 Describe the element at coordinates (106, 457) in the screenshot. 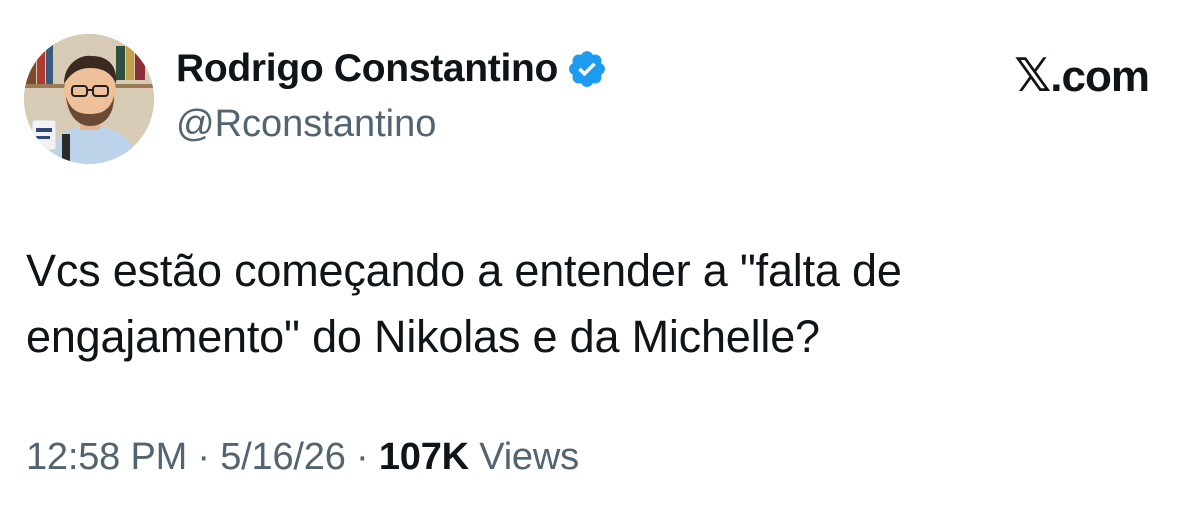

I see `tweet-time: 12:58 PM` at that location.